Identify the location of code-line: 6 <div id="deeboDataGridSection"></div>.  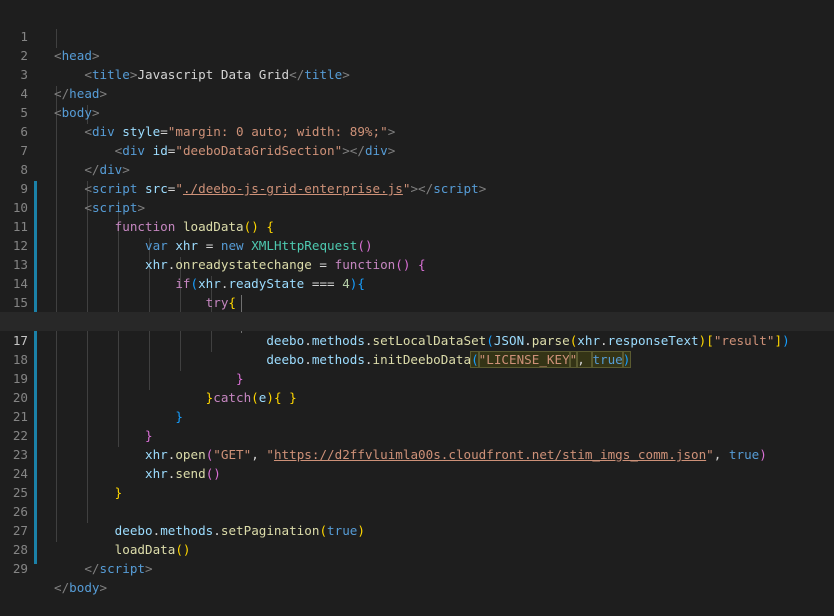
(417, 130).